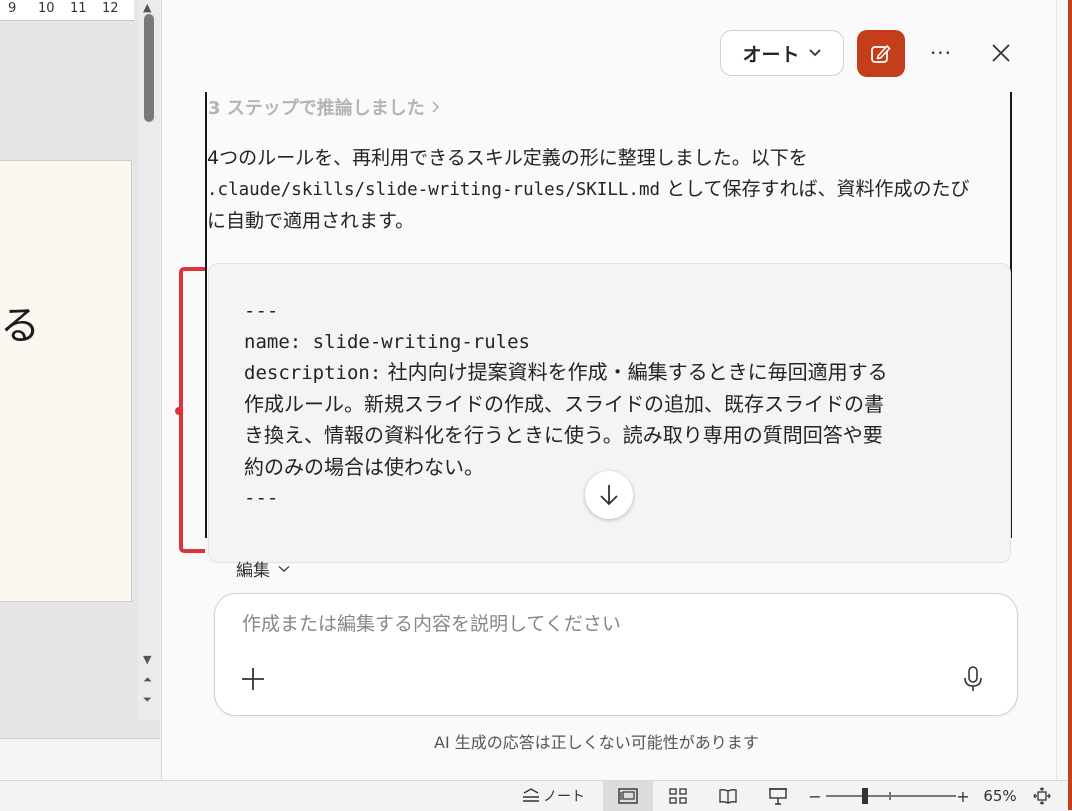 This screenshot has height=811, width=1072. I want to click on more-icon: ···, so click(941, 53).